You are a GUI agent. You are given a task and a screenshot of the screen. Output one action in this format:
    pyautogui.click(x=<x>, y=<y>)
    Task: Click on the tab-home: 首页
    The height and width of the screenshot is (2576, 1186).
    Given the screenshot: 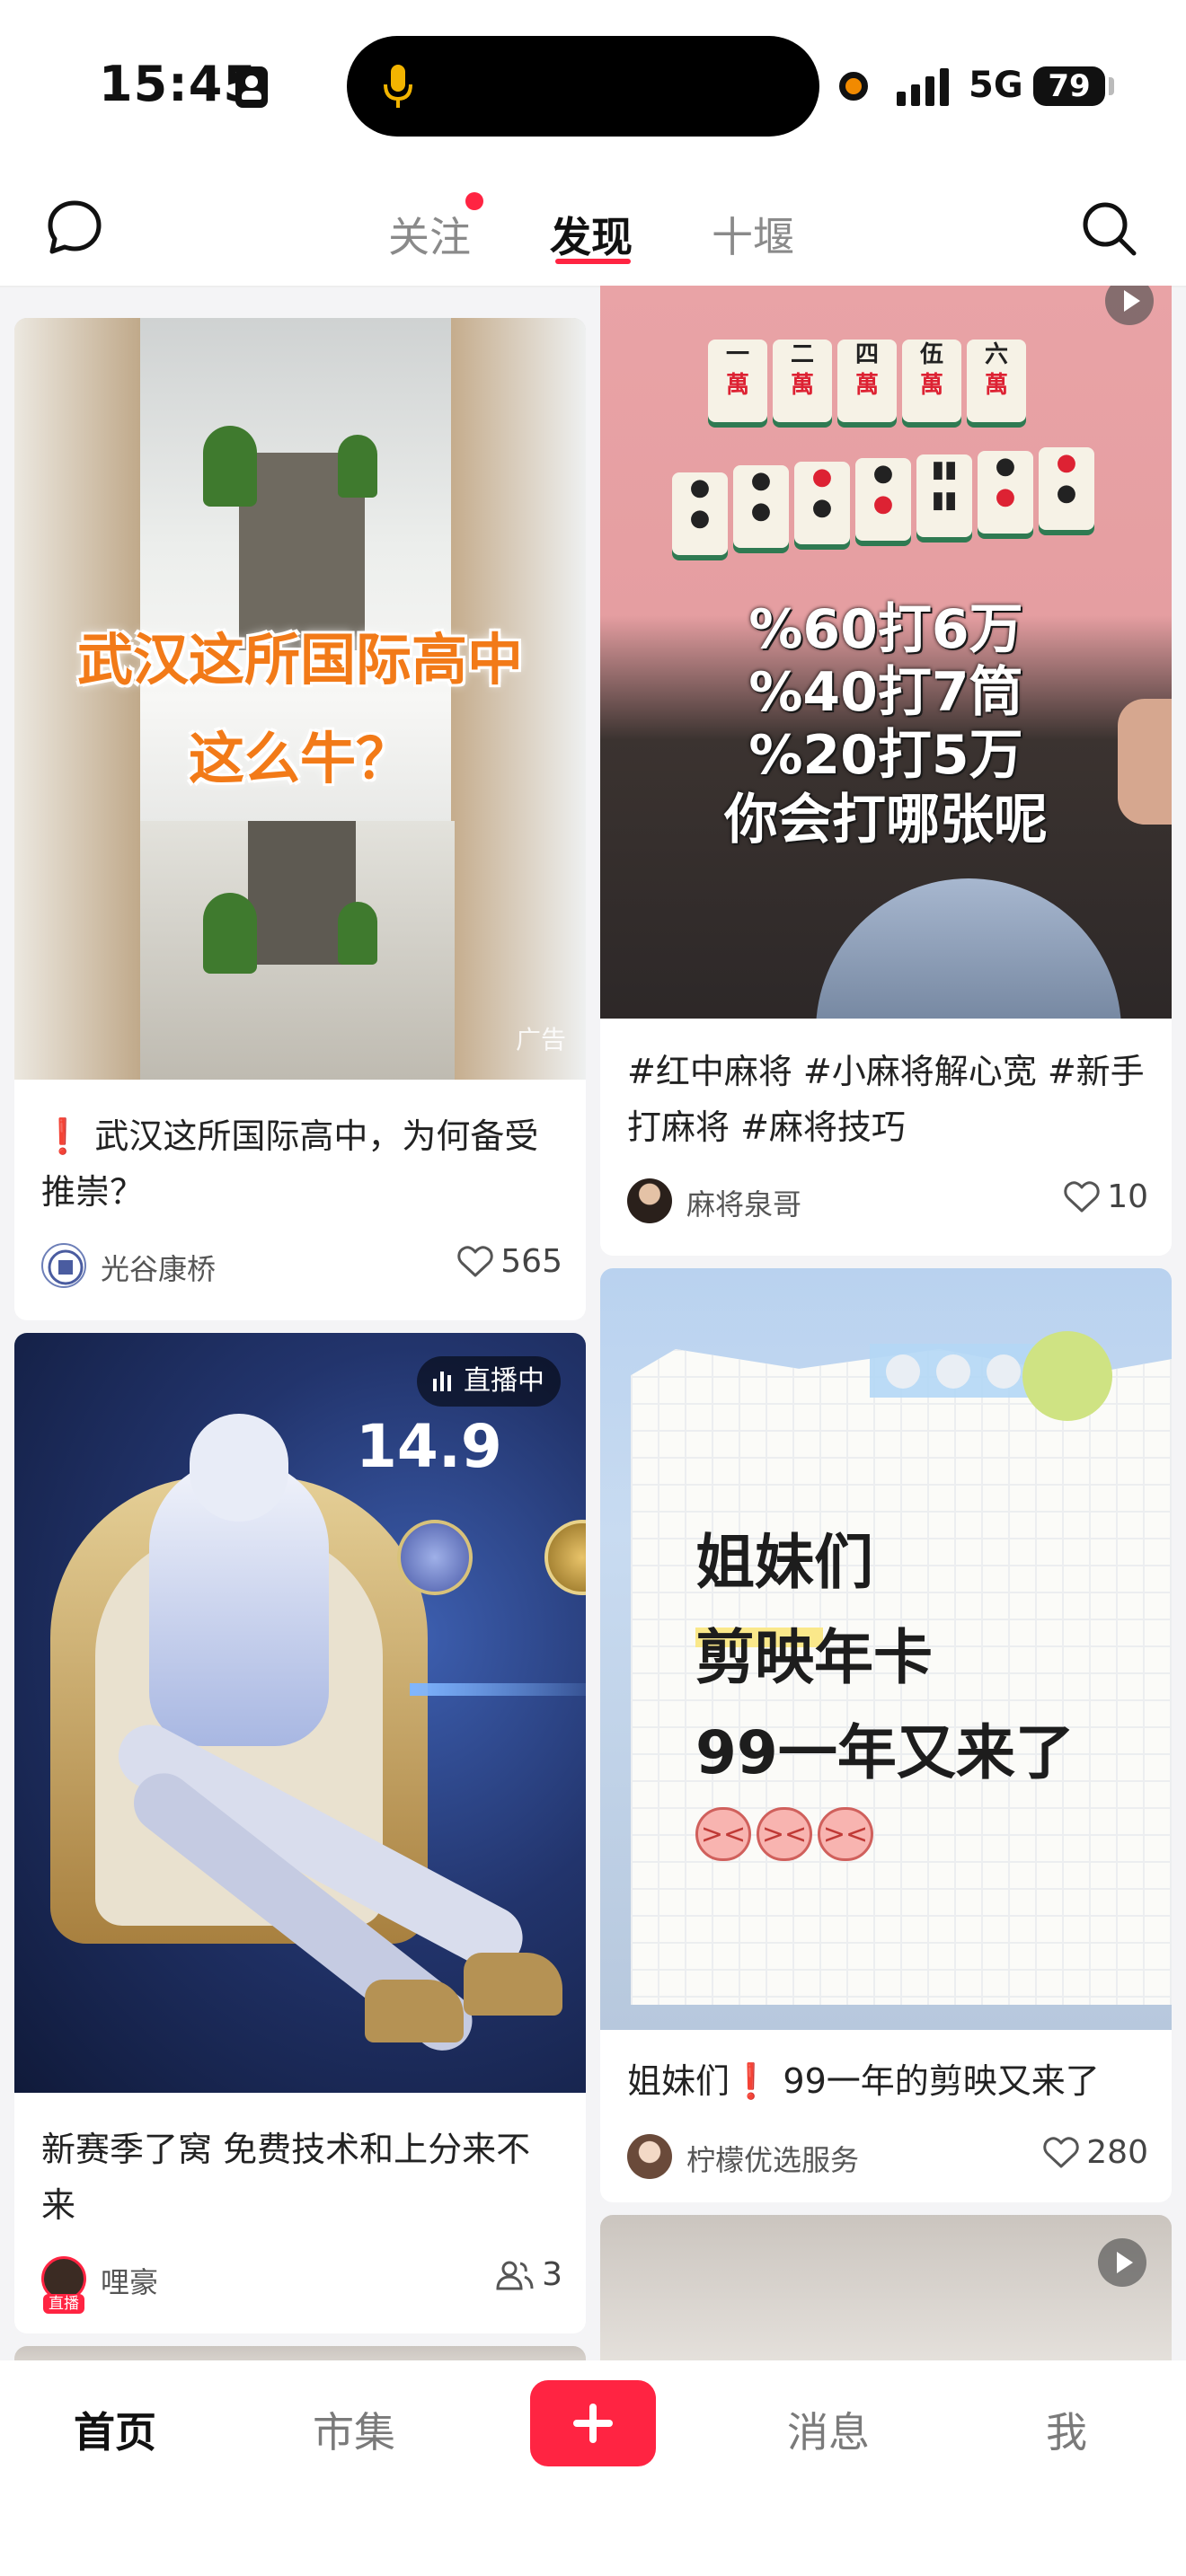 What is the action you would take?
    pyautogui.click(x=115, y=2429)
    